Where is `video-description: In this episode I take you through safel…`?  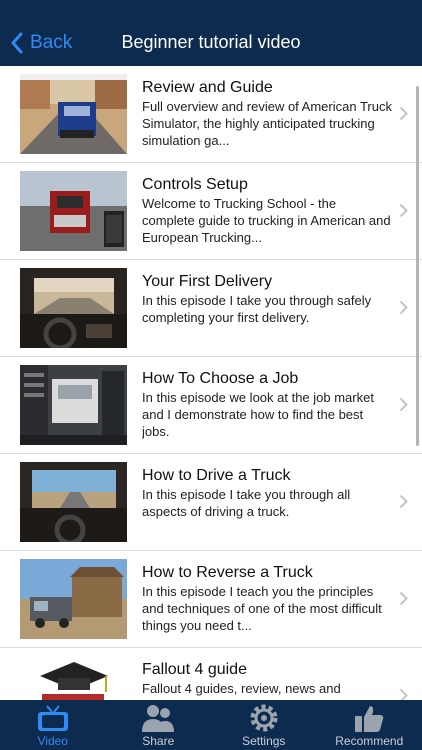 video-description: In this episode I take you through safel… is located at coordinates (257, 309).